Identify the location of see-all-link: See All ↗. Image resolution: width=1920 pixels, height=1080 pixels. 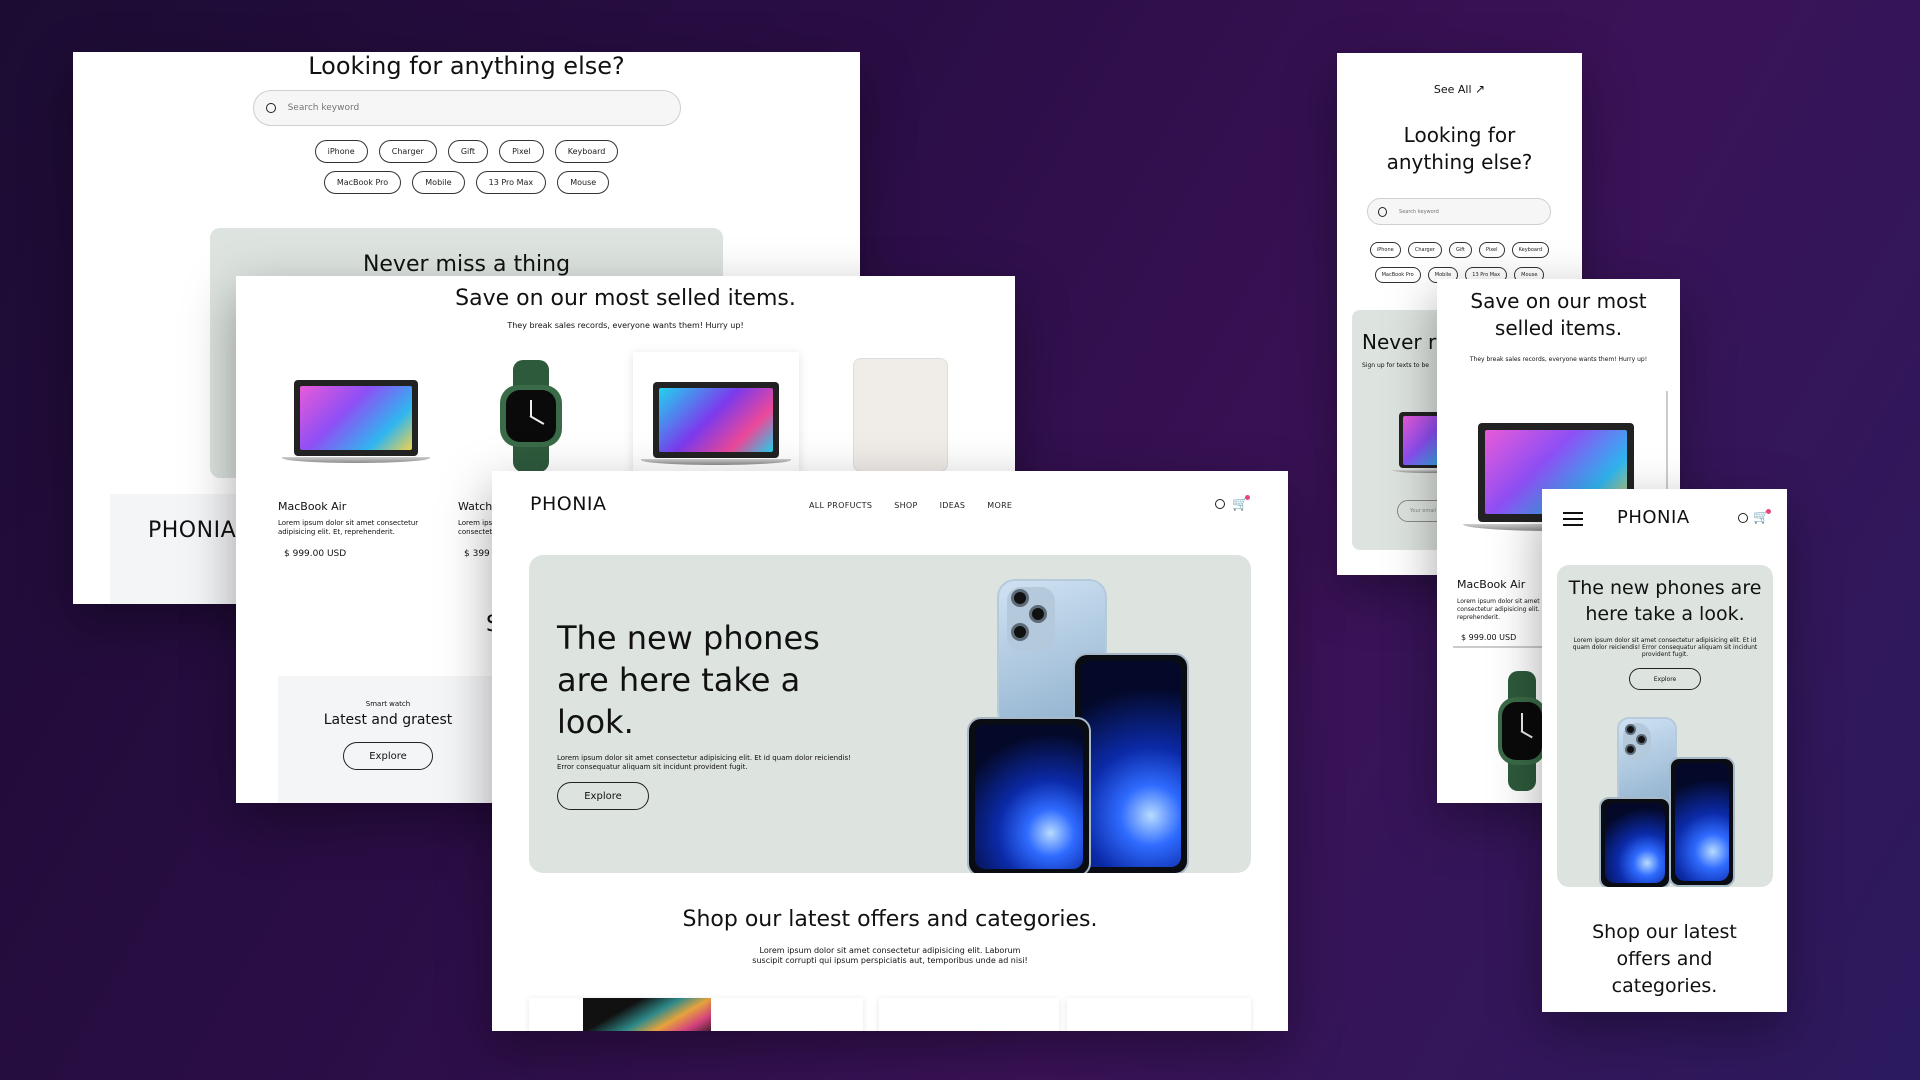
(1459, 89).